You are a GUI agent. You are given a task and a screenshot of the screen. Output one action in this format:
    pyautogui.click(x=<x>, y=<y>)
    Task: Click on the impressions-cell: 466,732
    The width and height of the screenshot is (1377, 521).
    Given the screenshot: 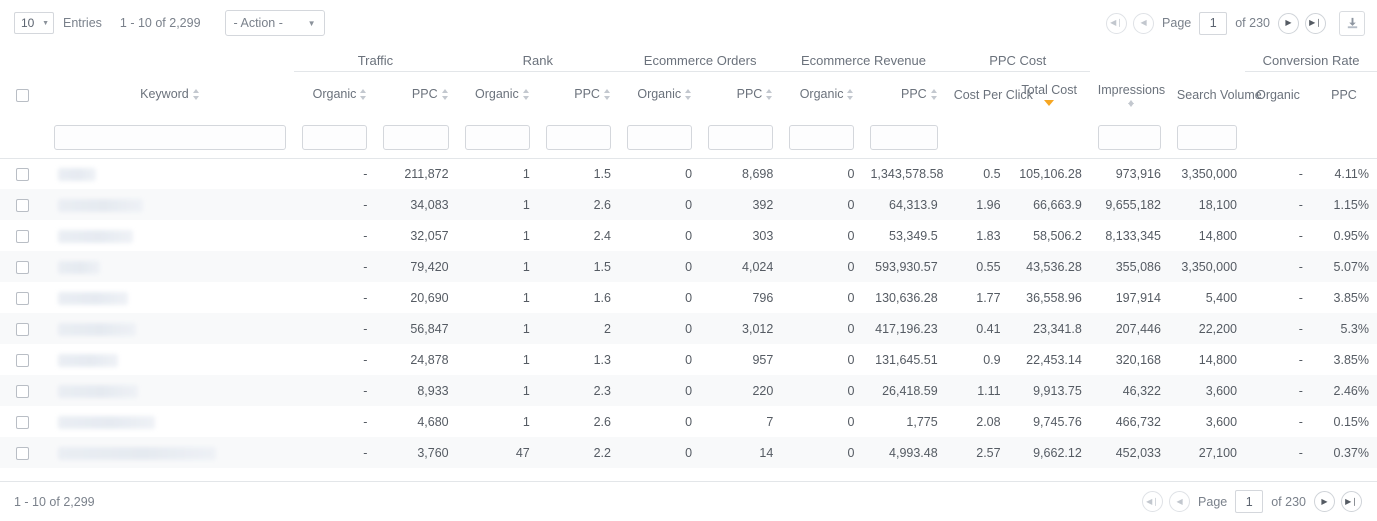 What is the action you would take?
    pyautogui.click(x=1138, y=421)
    